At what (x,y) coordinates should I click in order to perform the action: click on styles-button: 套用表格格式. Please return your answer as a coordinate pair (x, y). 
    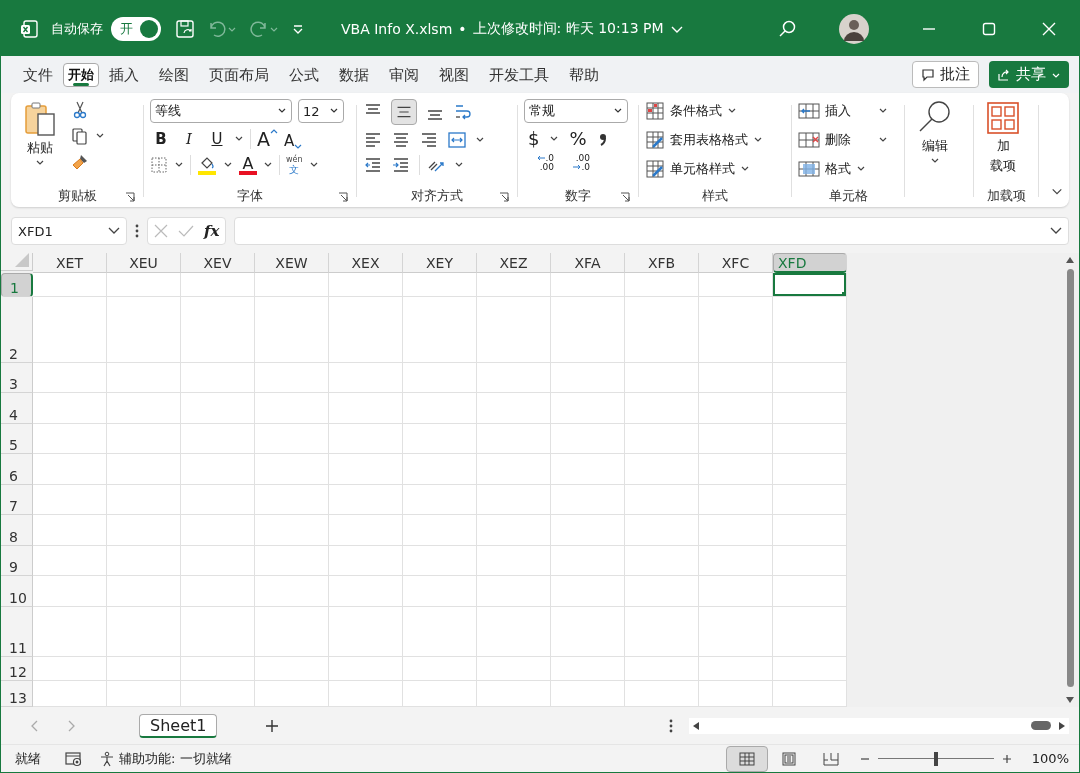
    Looking at the image, I should click on (704, 140).